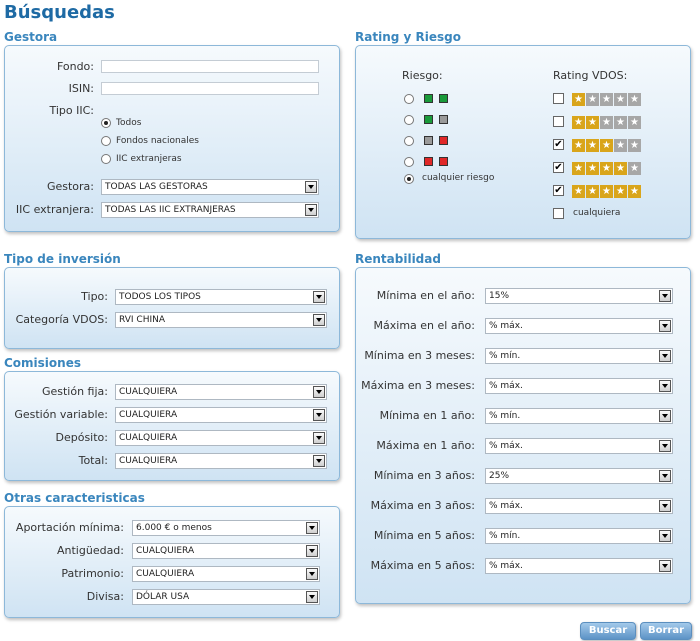 The height and width of the screenshot is (641, 700). Describe the element at coordinates (424, 535) in the screenshot. I see `rentabilidad-8-label: Mínima en 5 años:` at that location.